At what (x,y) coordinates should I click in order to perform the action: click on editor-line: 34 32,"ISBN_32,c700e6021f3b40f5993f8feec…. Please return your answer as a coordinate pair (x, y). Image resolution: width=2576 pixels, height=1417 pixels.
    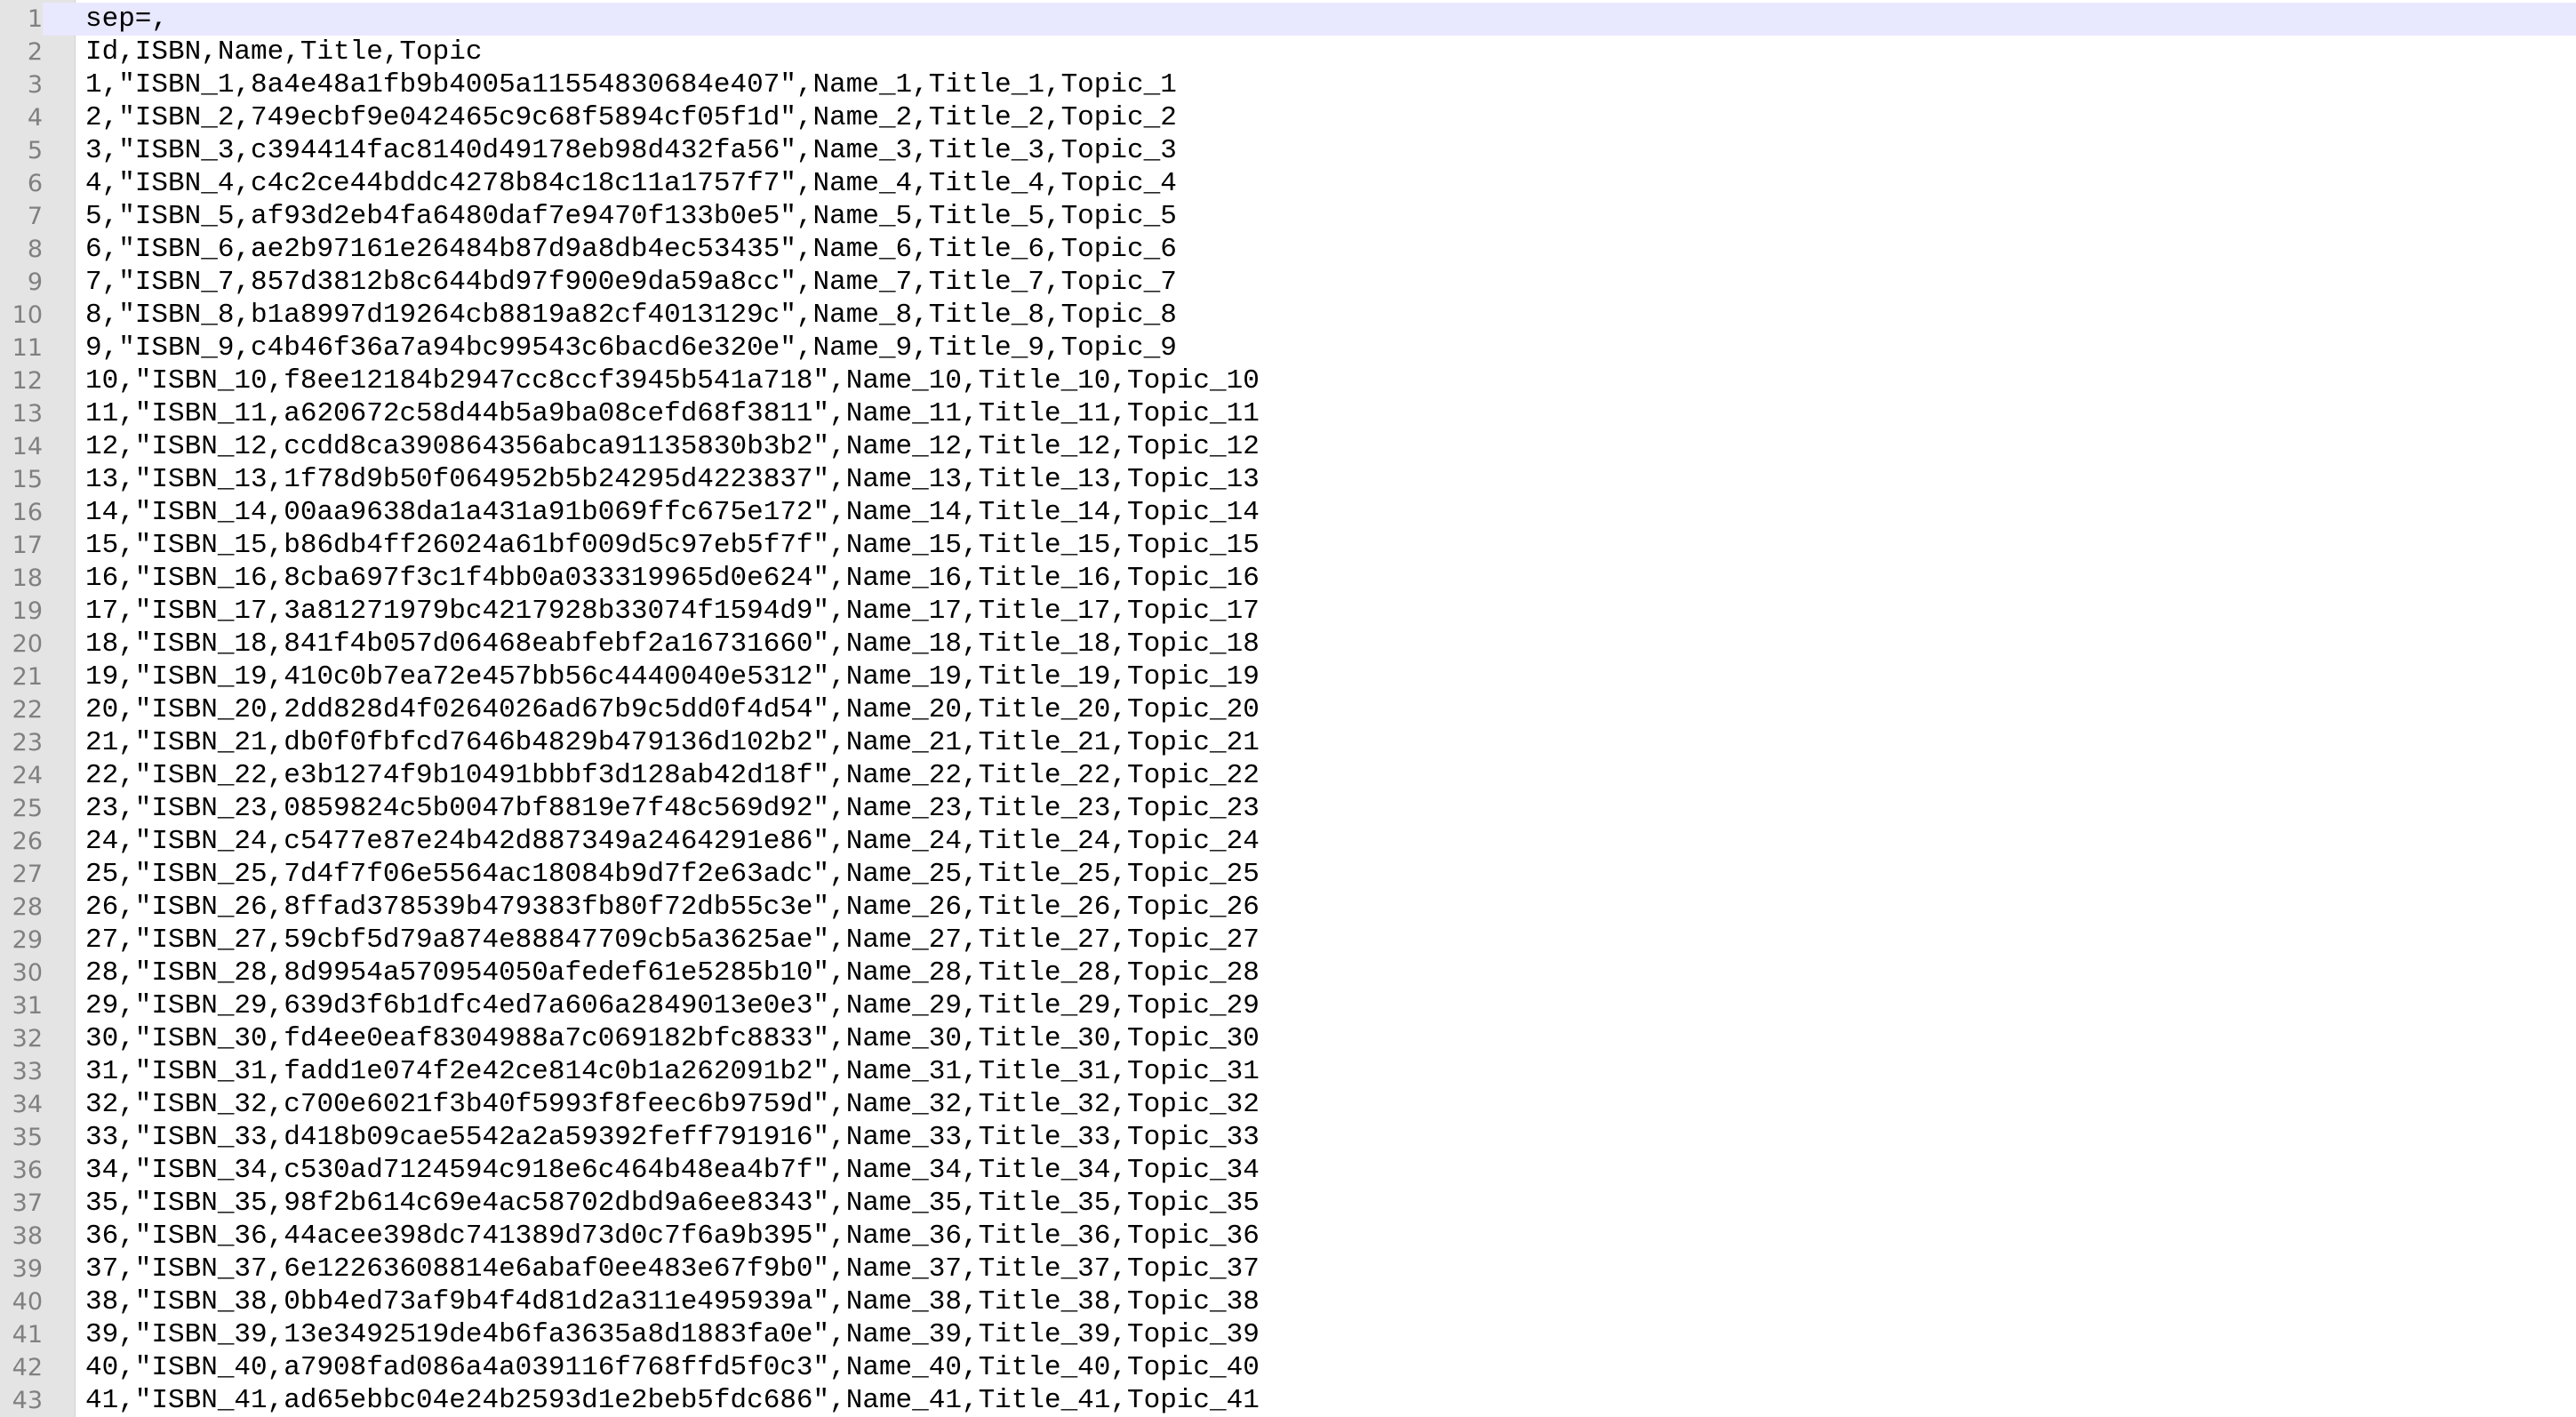
    Looking at the image, I should click on (1288, 1104).